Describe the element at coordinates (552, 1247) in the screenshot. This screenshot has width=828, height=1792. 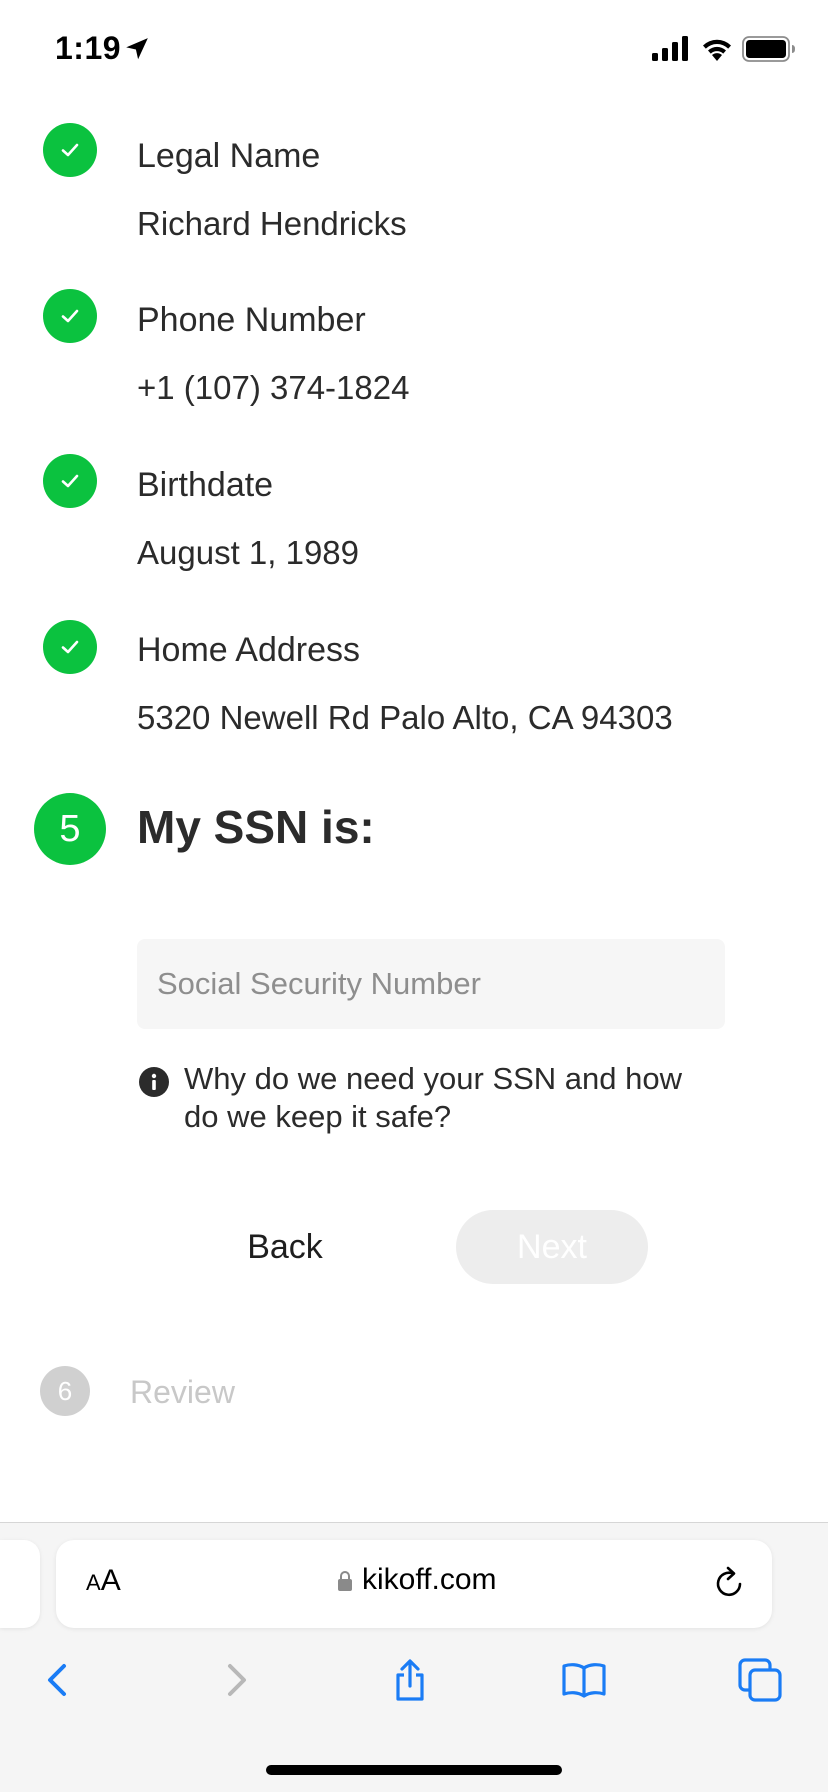
I see `next-button: Next` at that location.